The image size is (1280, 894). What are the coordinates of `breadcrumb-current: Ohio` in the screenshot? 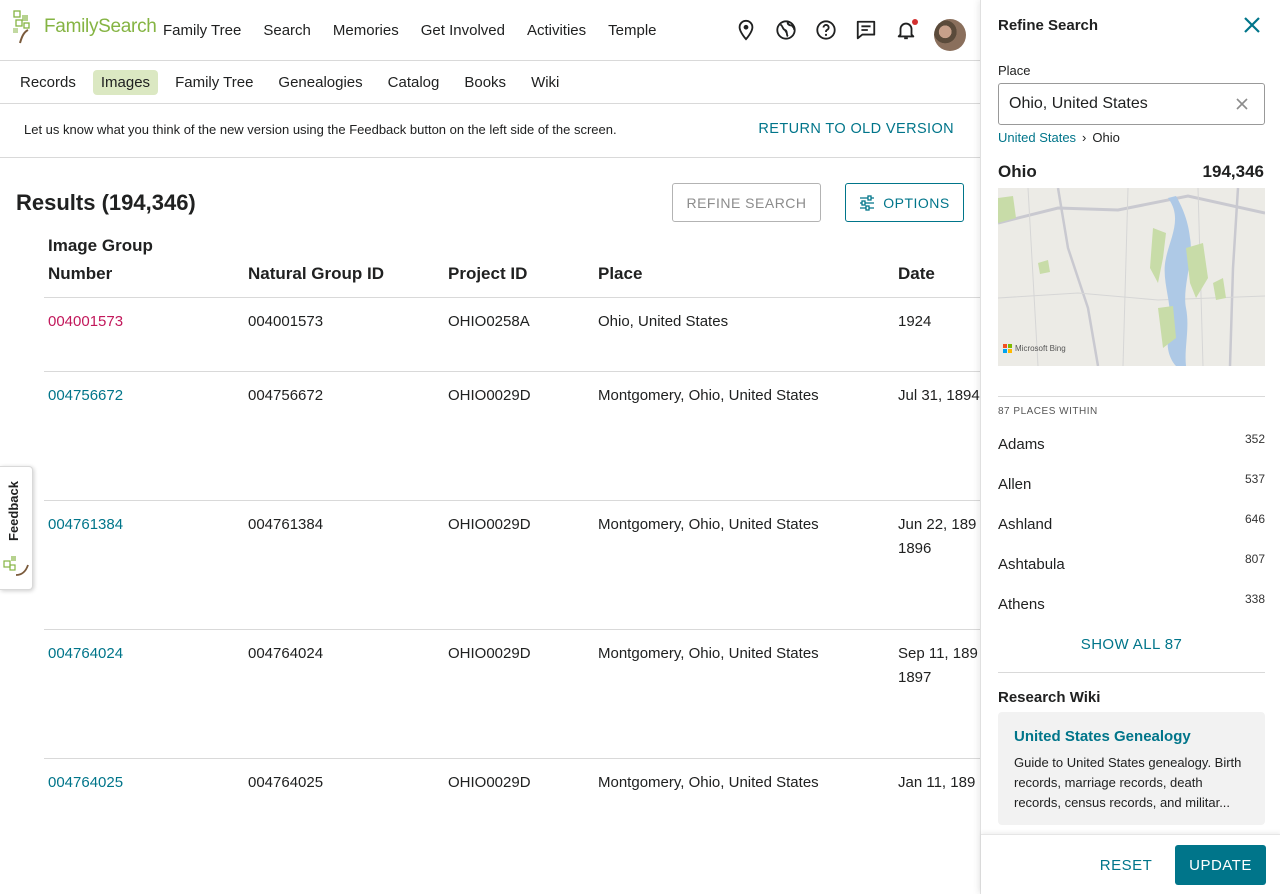 It's located at (1106, 137).